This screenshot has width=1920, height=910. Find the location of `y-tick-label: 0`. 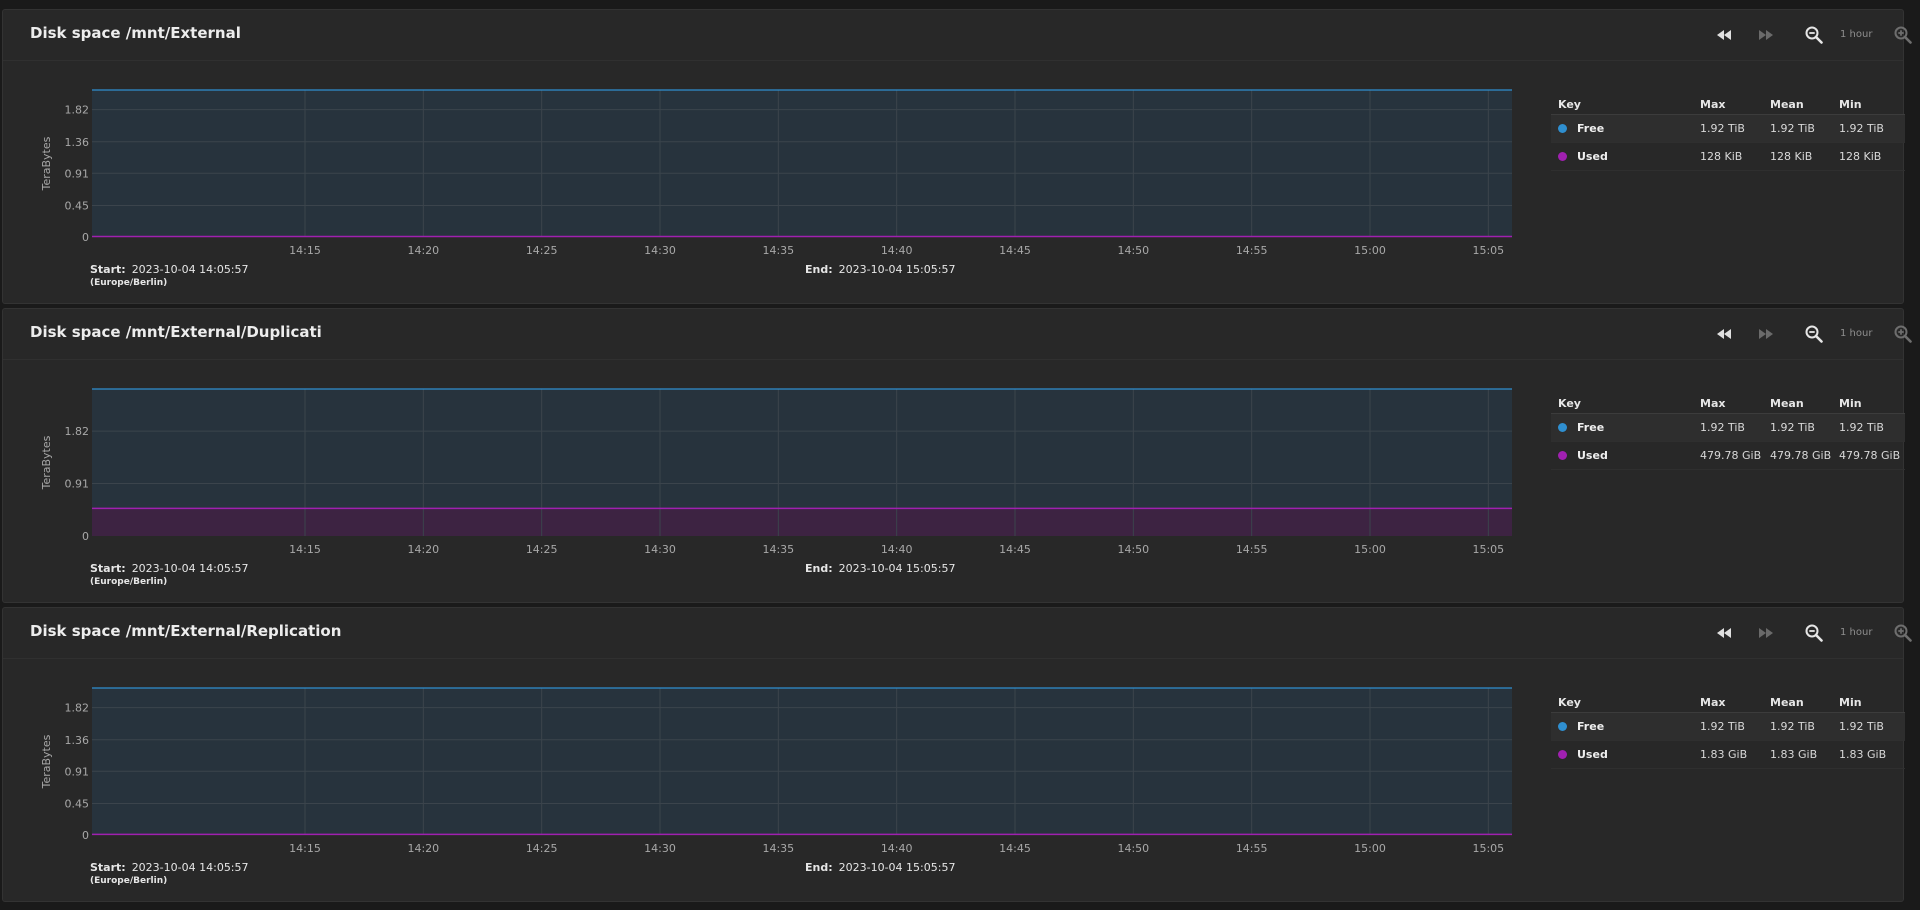

y-tick-label: 0 is located at coordinates (85, 536).